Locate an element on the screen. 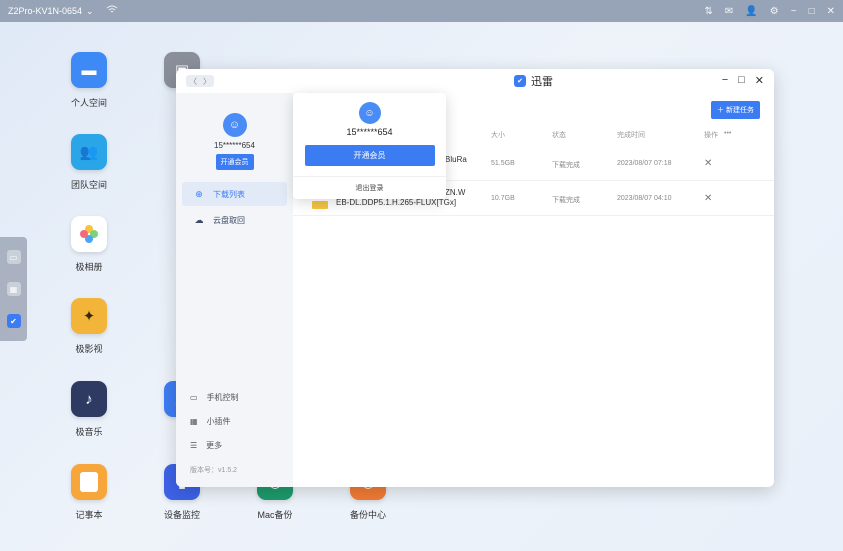  desktop-icon-team: 👥 团队空间 is located at coordinates (89, 162).